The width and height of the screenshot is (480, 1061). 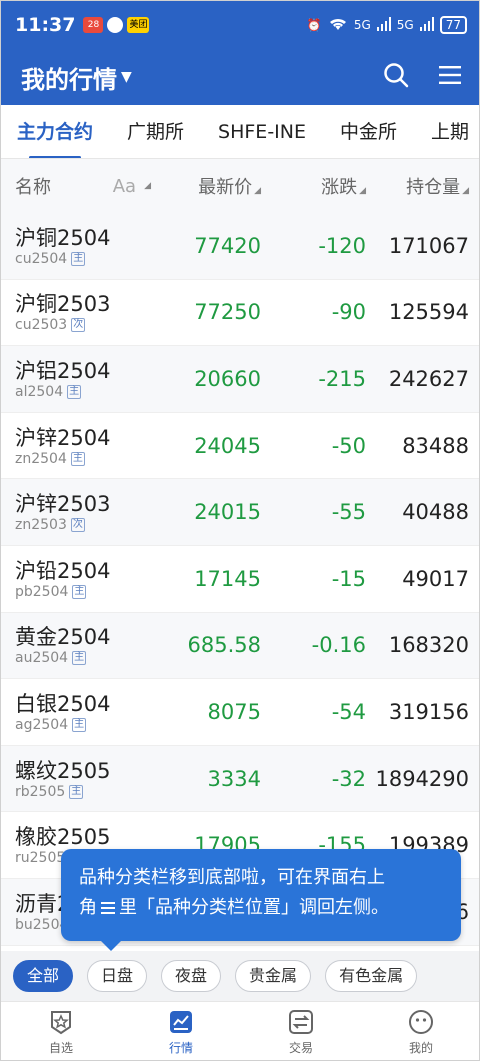 I want to click on table-row: 沪铜2503 cu2503 次 77250 -90 125594, so click(x=240, y=313).